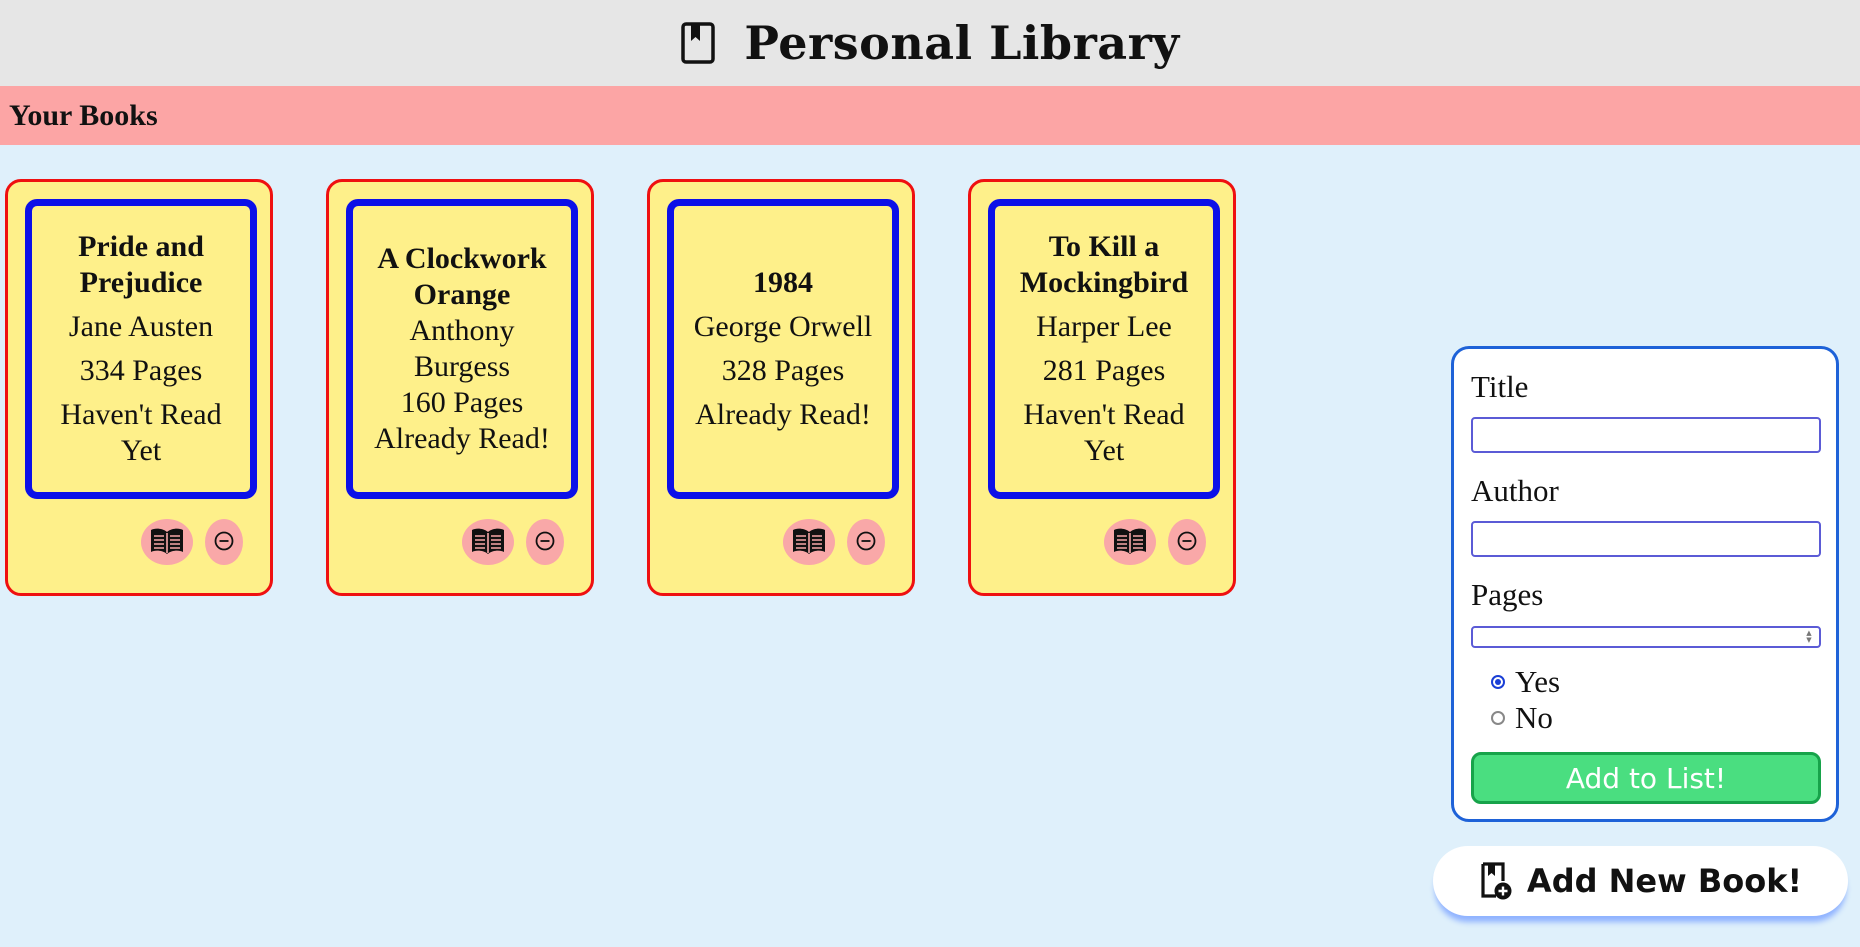  Describe the element at coordinates (783, 326) in the screenshot. I see `book-author: George Orwell` at that location.